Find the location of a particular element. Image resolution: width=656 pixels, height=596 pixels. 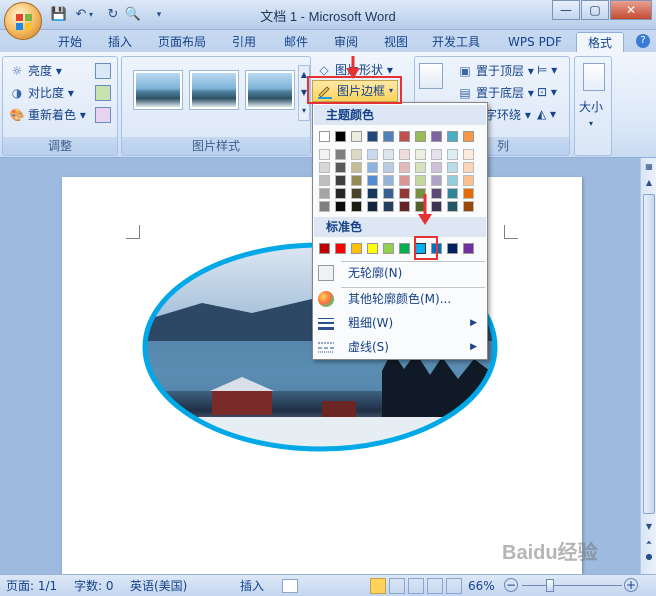

insert-mode: 插入 is located at coordinates (252, 586).